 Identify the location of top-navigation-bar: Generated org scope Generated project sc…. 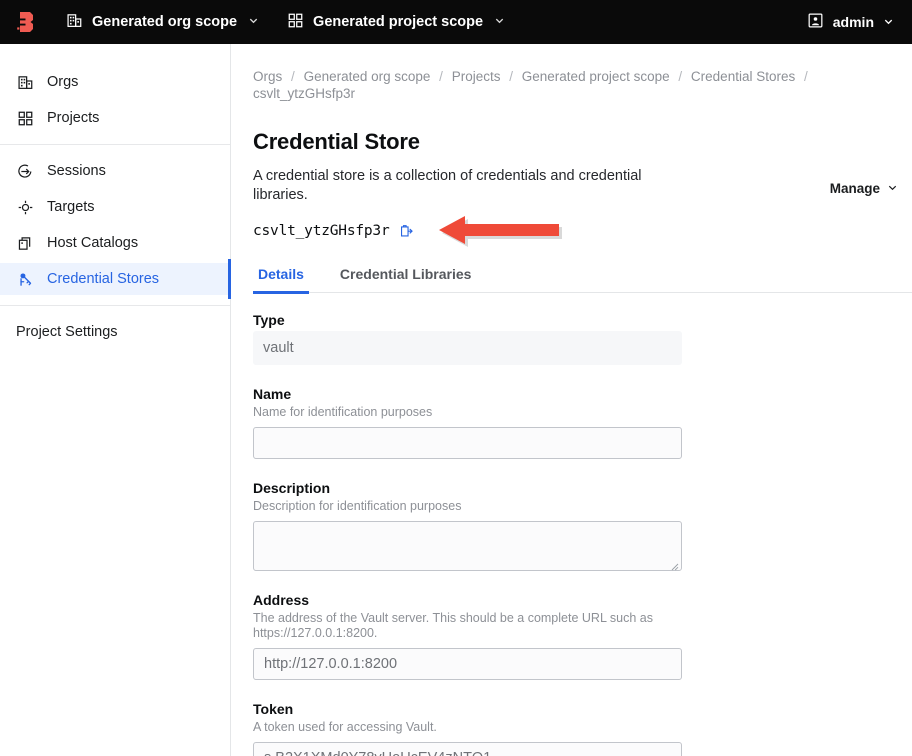
(456, 22).